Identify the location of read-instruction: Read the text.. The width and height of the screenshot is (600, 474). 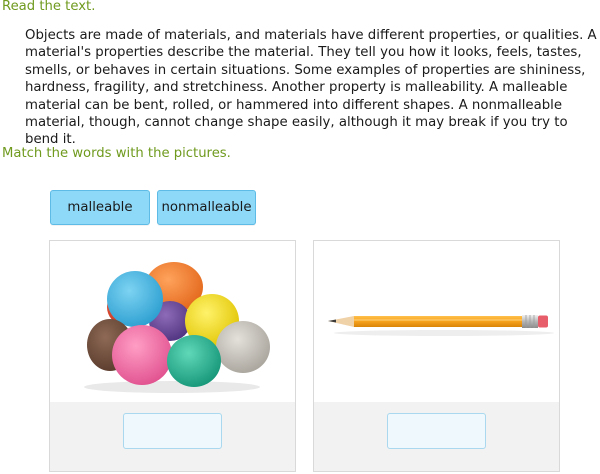
(49, 7).